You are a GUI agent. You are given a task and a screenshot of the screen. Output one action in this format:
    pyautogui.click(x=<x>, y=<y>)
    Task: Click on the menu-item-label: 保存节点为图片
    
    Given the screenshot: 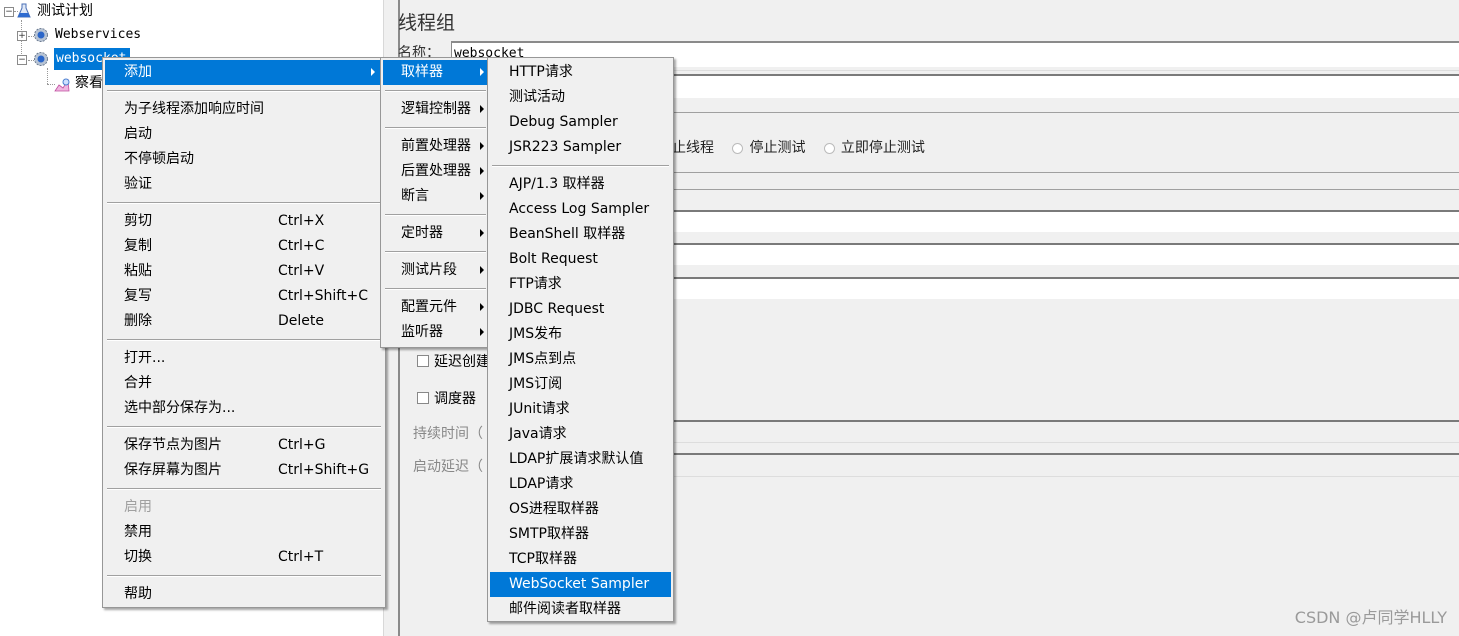 What is the action you would take?
    pyautogui.click(x=173, y=445)
    